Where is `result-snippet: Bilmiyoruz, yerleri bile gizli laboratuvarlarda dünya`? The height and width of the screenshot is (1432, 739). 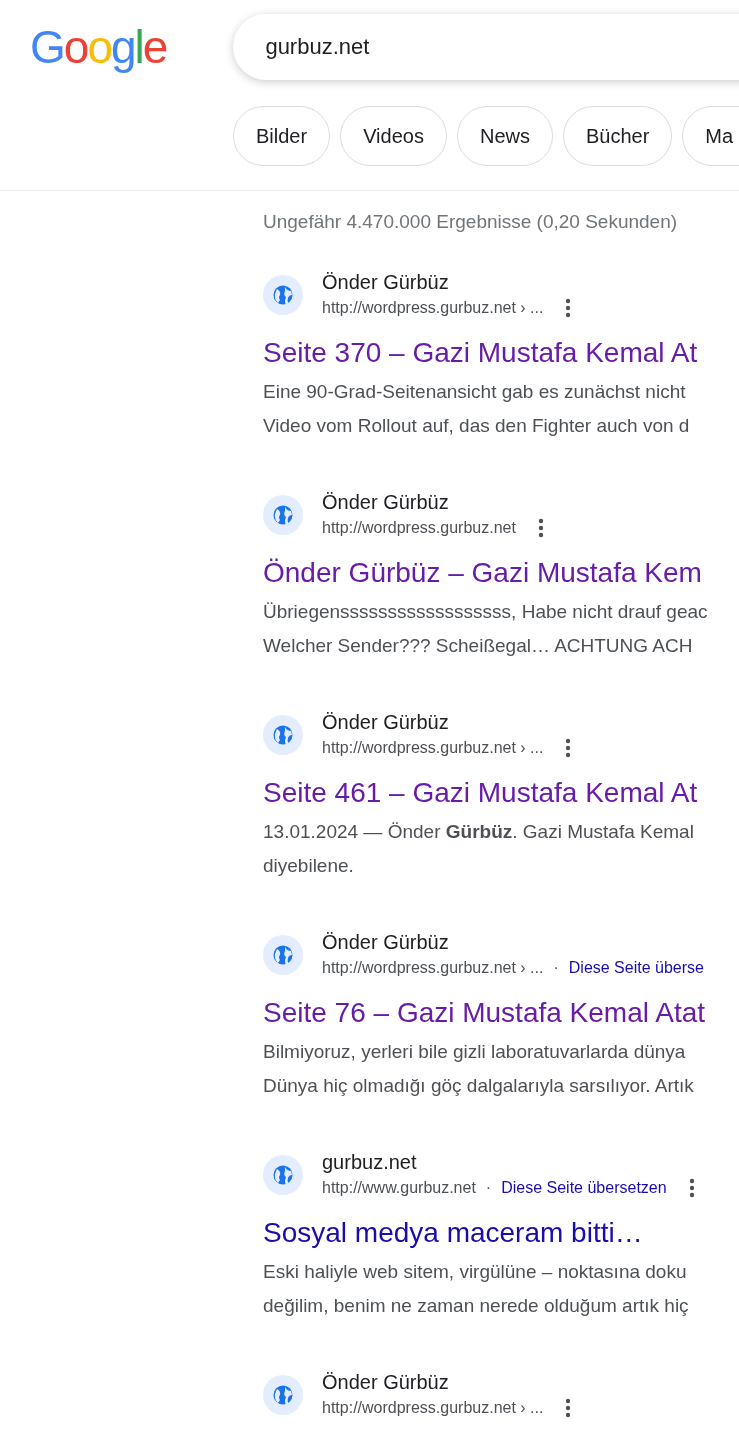
result-snippet: Bilmiyoruz, yerleri bile gizli laboratuvarlarda dünya is located at coordinates (475, 1052).